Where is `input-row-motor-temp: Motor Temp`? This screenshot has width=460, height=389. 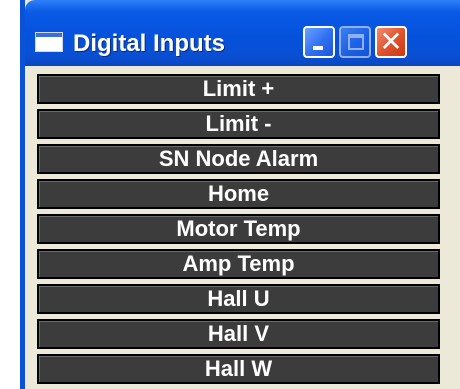 input-row-motor-temp: Motor Temp is located at coordinates (238, 229).